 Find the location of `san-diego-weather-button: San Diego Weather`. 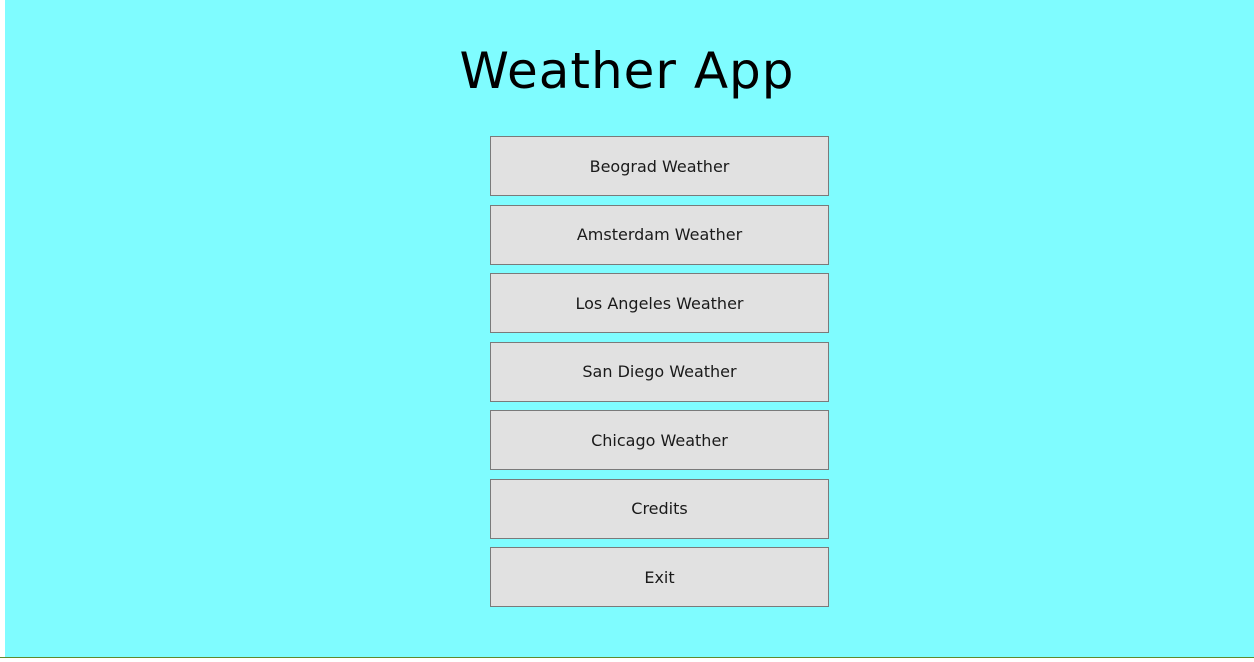

san-diego-weather-button: San Diego Weather is located at coordinates (659, 371).